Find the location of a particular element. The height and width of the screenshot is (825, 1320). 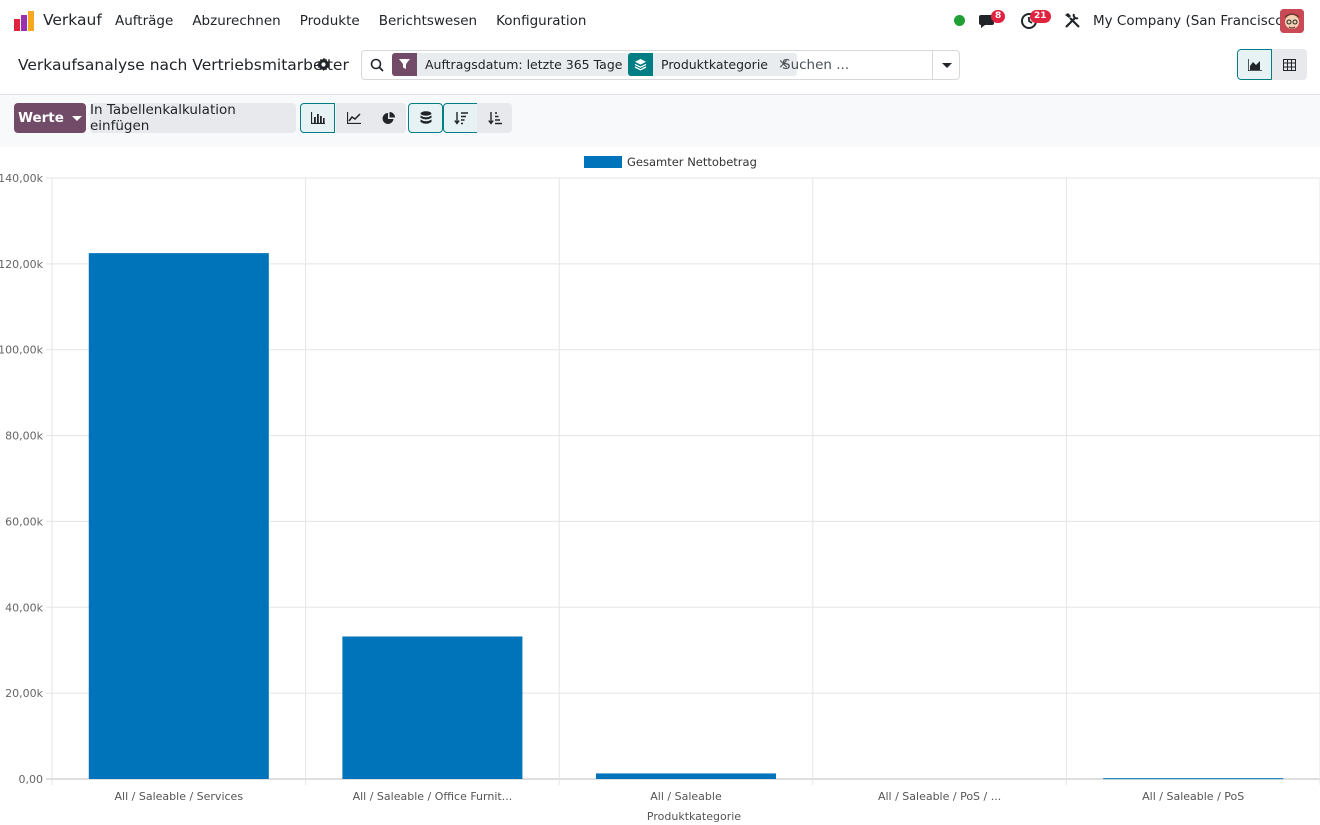

sort-descending-button is located at coordinates (460, 118).